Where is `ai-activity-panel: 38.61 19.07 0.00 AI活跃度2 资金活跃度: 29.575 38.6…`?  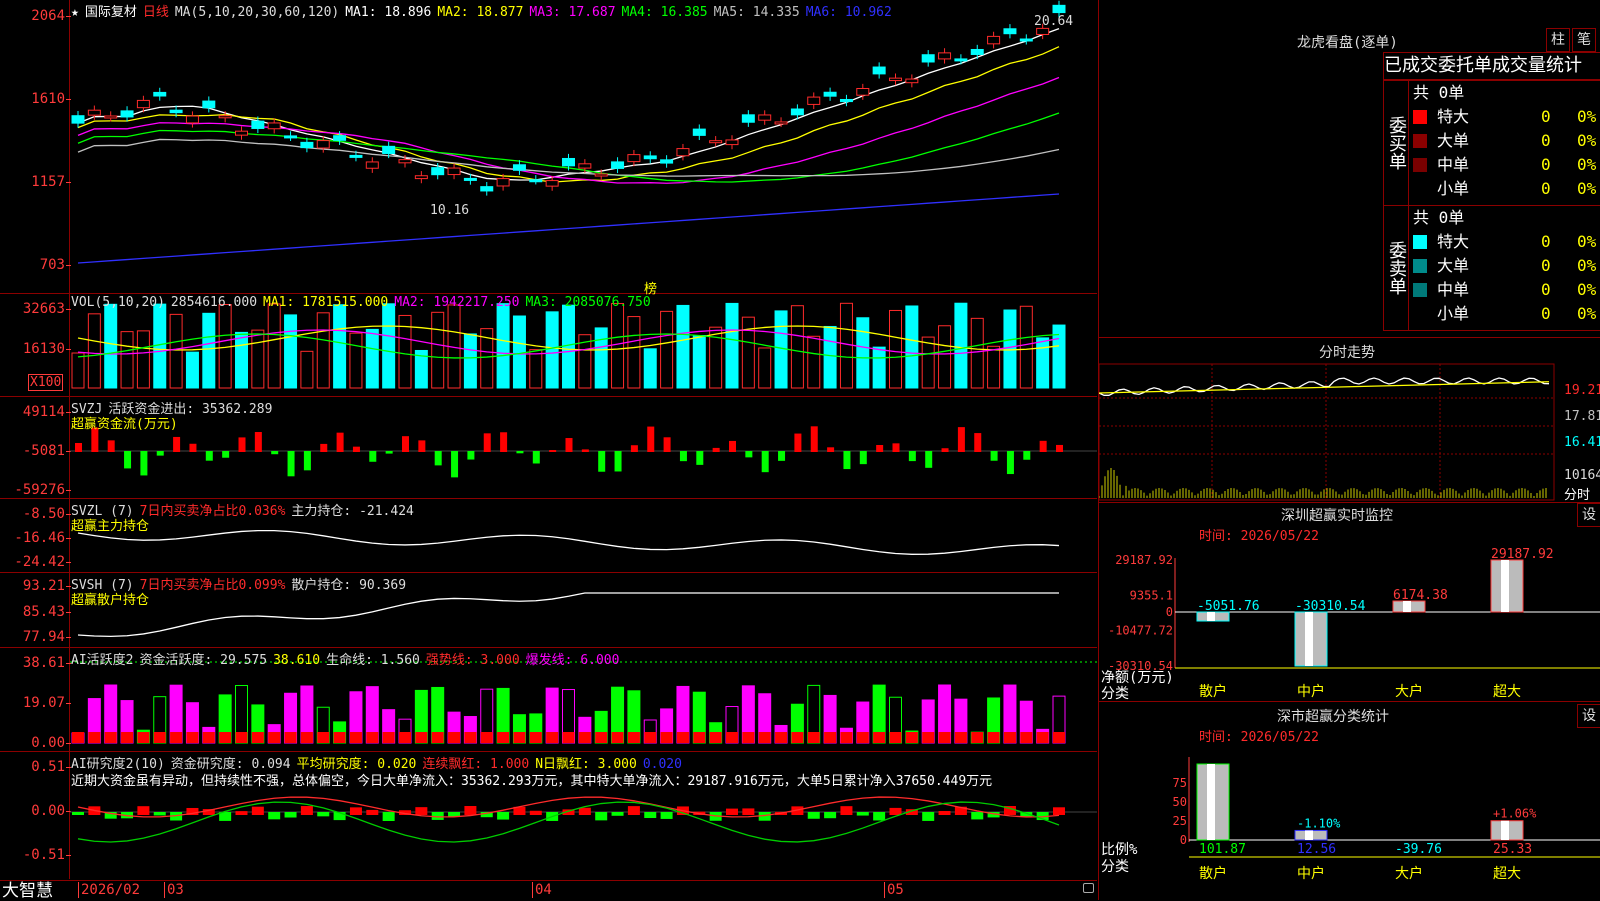 ai-activity-panel: 38.61 19.07 0.00 AI活跃度2 资金活跃度: 29.575 38.6… is located at coordinates (548, 700).